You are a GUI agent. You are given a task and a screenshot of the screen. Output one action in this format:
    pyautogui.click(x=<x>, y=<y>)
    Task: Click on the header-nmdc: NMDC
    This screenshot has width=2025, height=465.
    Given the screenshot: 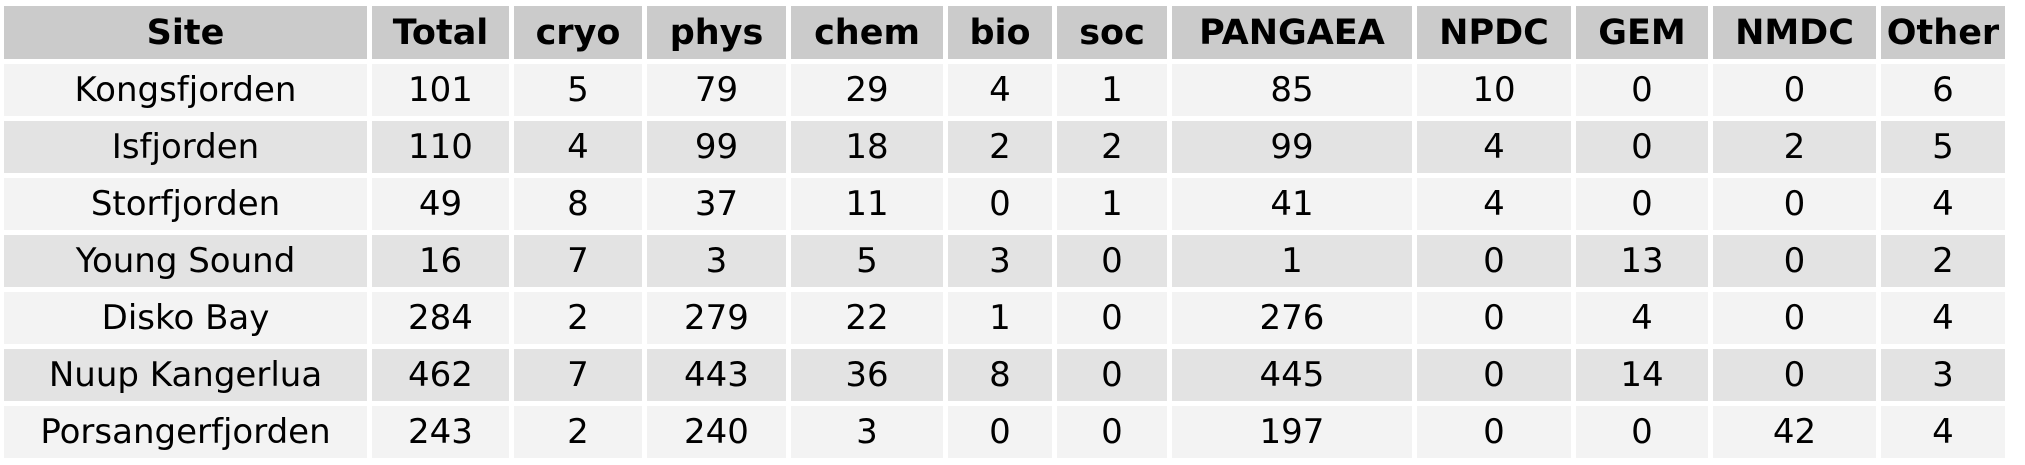 What is the action you would take?
    pyautogui.click(x=1794, y=32)
    